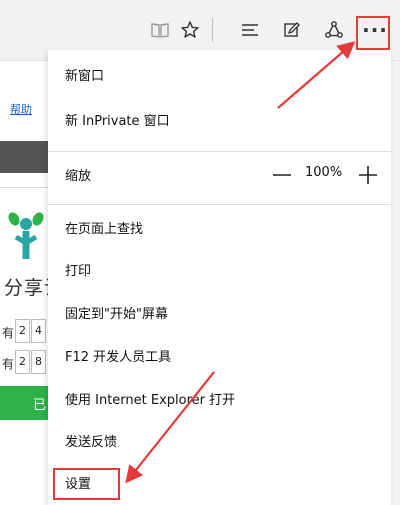  What do you see at coordinates (250, 30) in the screenshot?
I see `hub-icon` at bounding box center [250, 30].